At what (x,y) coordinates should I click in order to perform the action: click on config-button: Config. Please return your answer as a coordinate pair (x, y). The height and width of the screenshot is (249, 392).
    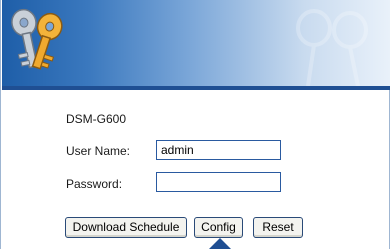
    Looking at the image, I should click on (218, 227).